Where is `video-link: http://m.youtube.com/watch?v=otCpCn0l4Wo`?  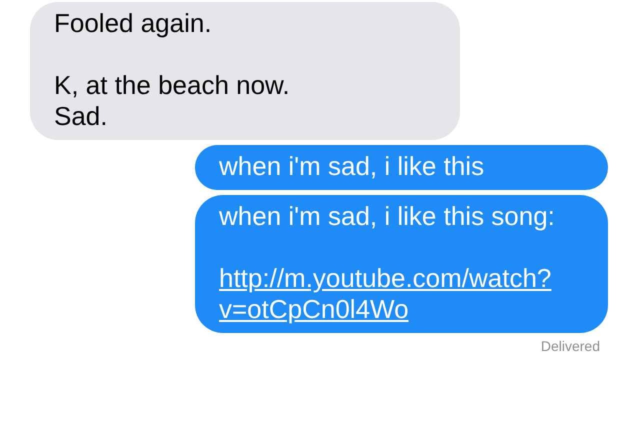
video-link: http://m.youtube.com/watch?v=otCpCn0l4Wo is located at coordinates (394, 294).